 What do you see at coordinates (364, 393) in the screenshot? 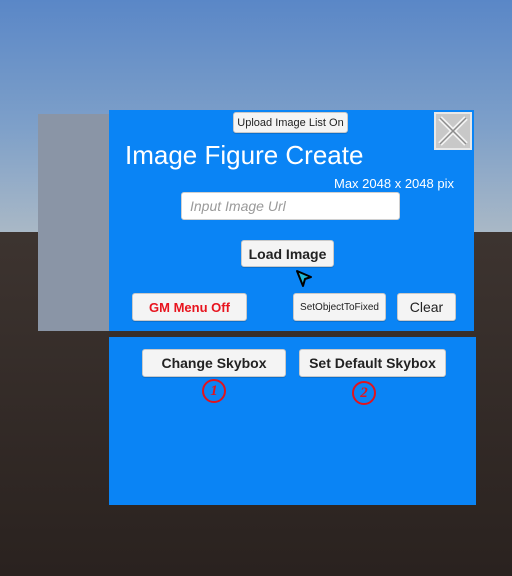
I see `annotation-marker-2: 2` at bounding box center [364, 393].